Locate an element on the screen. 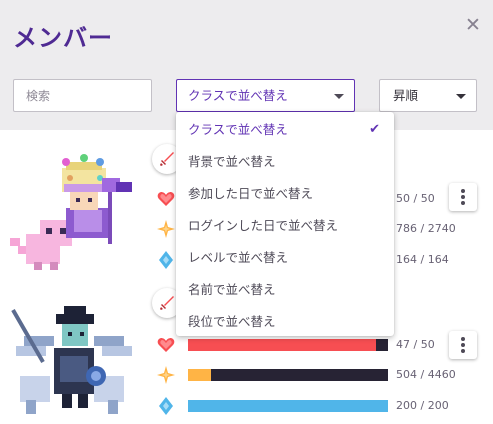 The height and width of the screenshot is (424, 493). experience-bar is located at coordinates (288, 375).